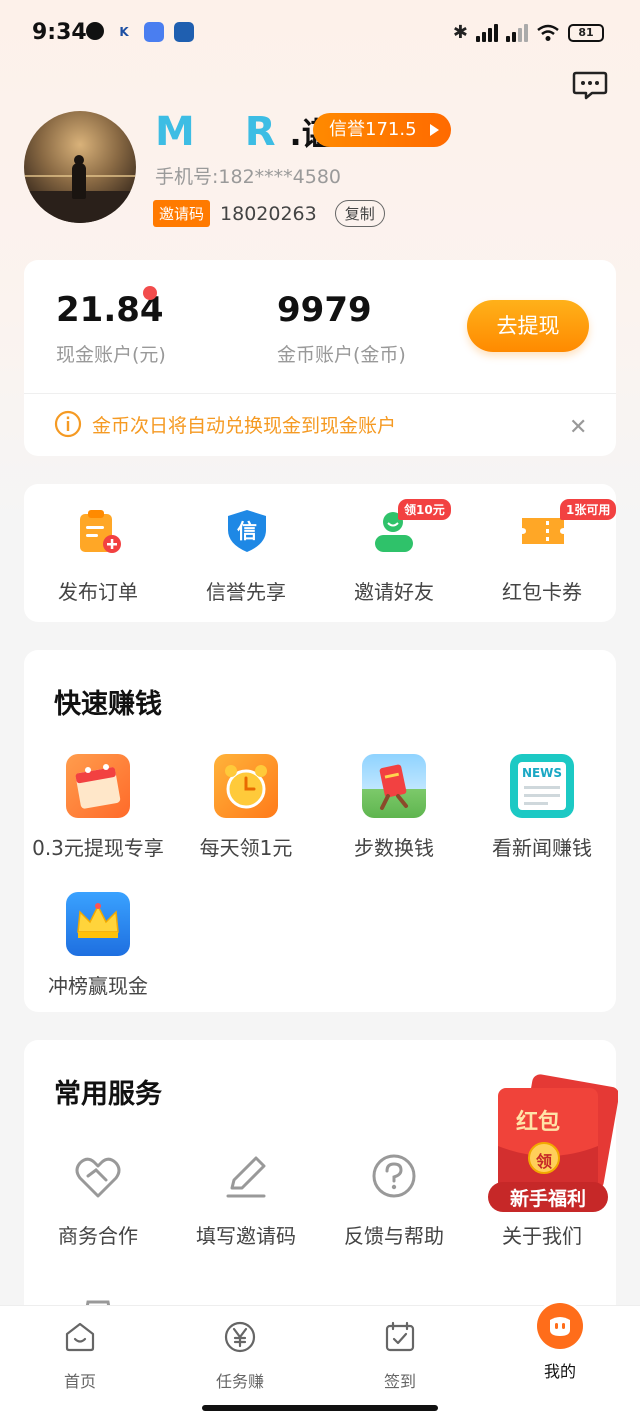  What do you see at coordinates (588, 509) in the screenshot?
I see `coupon-badge: 1张可用` at bounding box center [588, 509].